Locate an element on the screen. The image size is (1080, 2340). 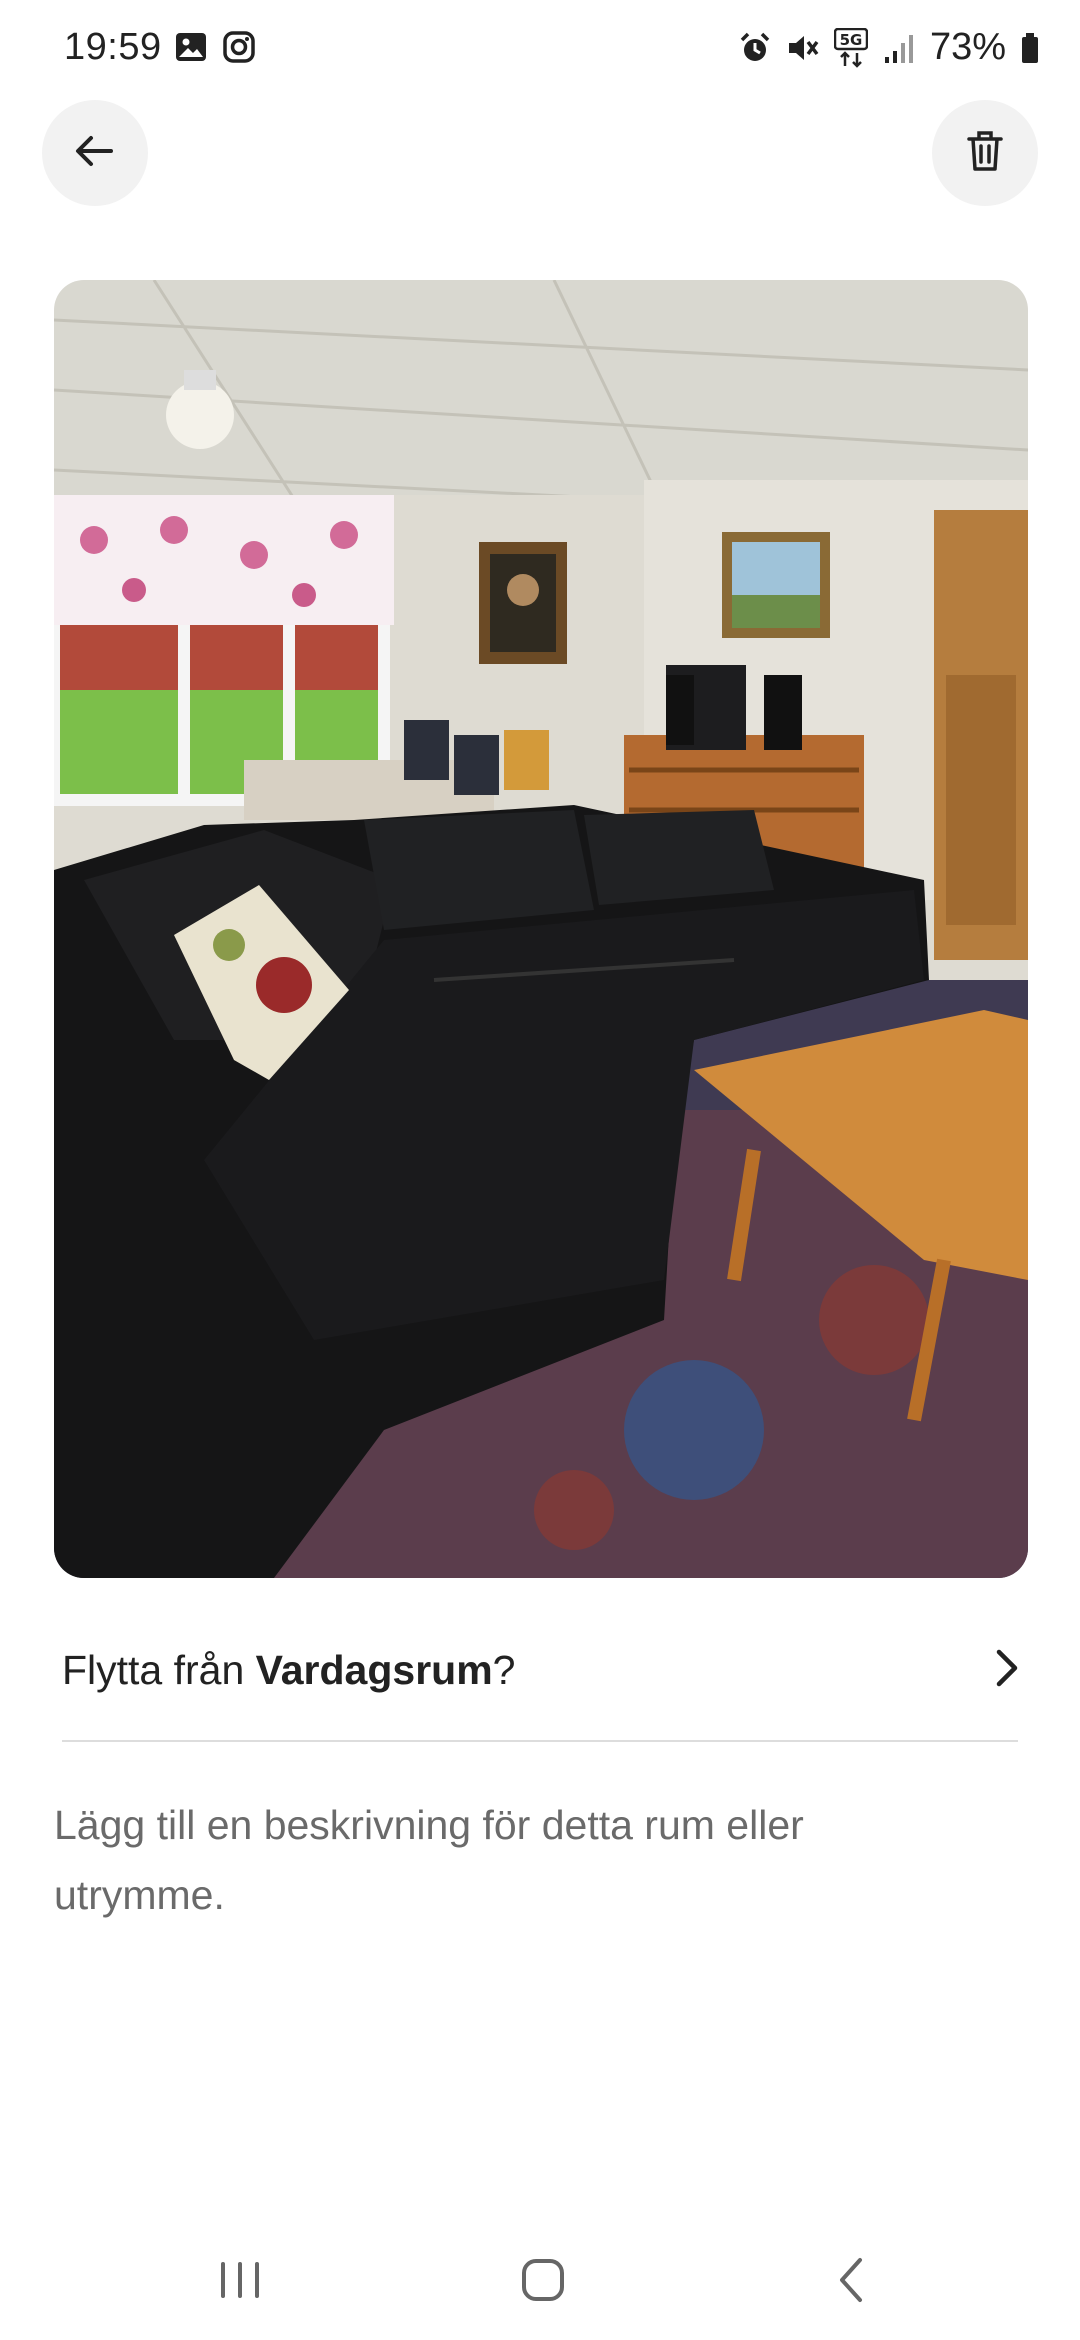
signal-icon is located at coordinates (899, 48).